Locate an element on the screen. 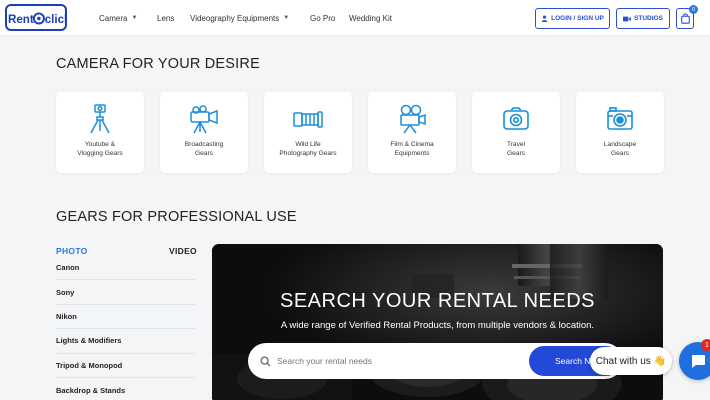  search-icon is located at coordinates (265, 361).